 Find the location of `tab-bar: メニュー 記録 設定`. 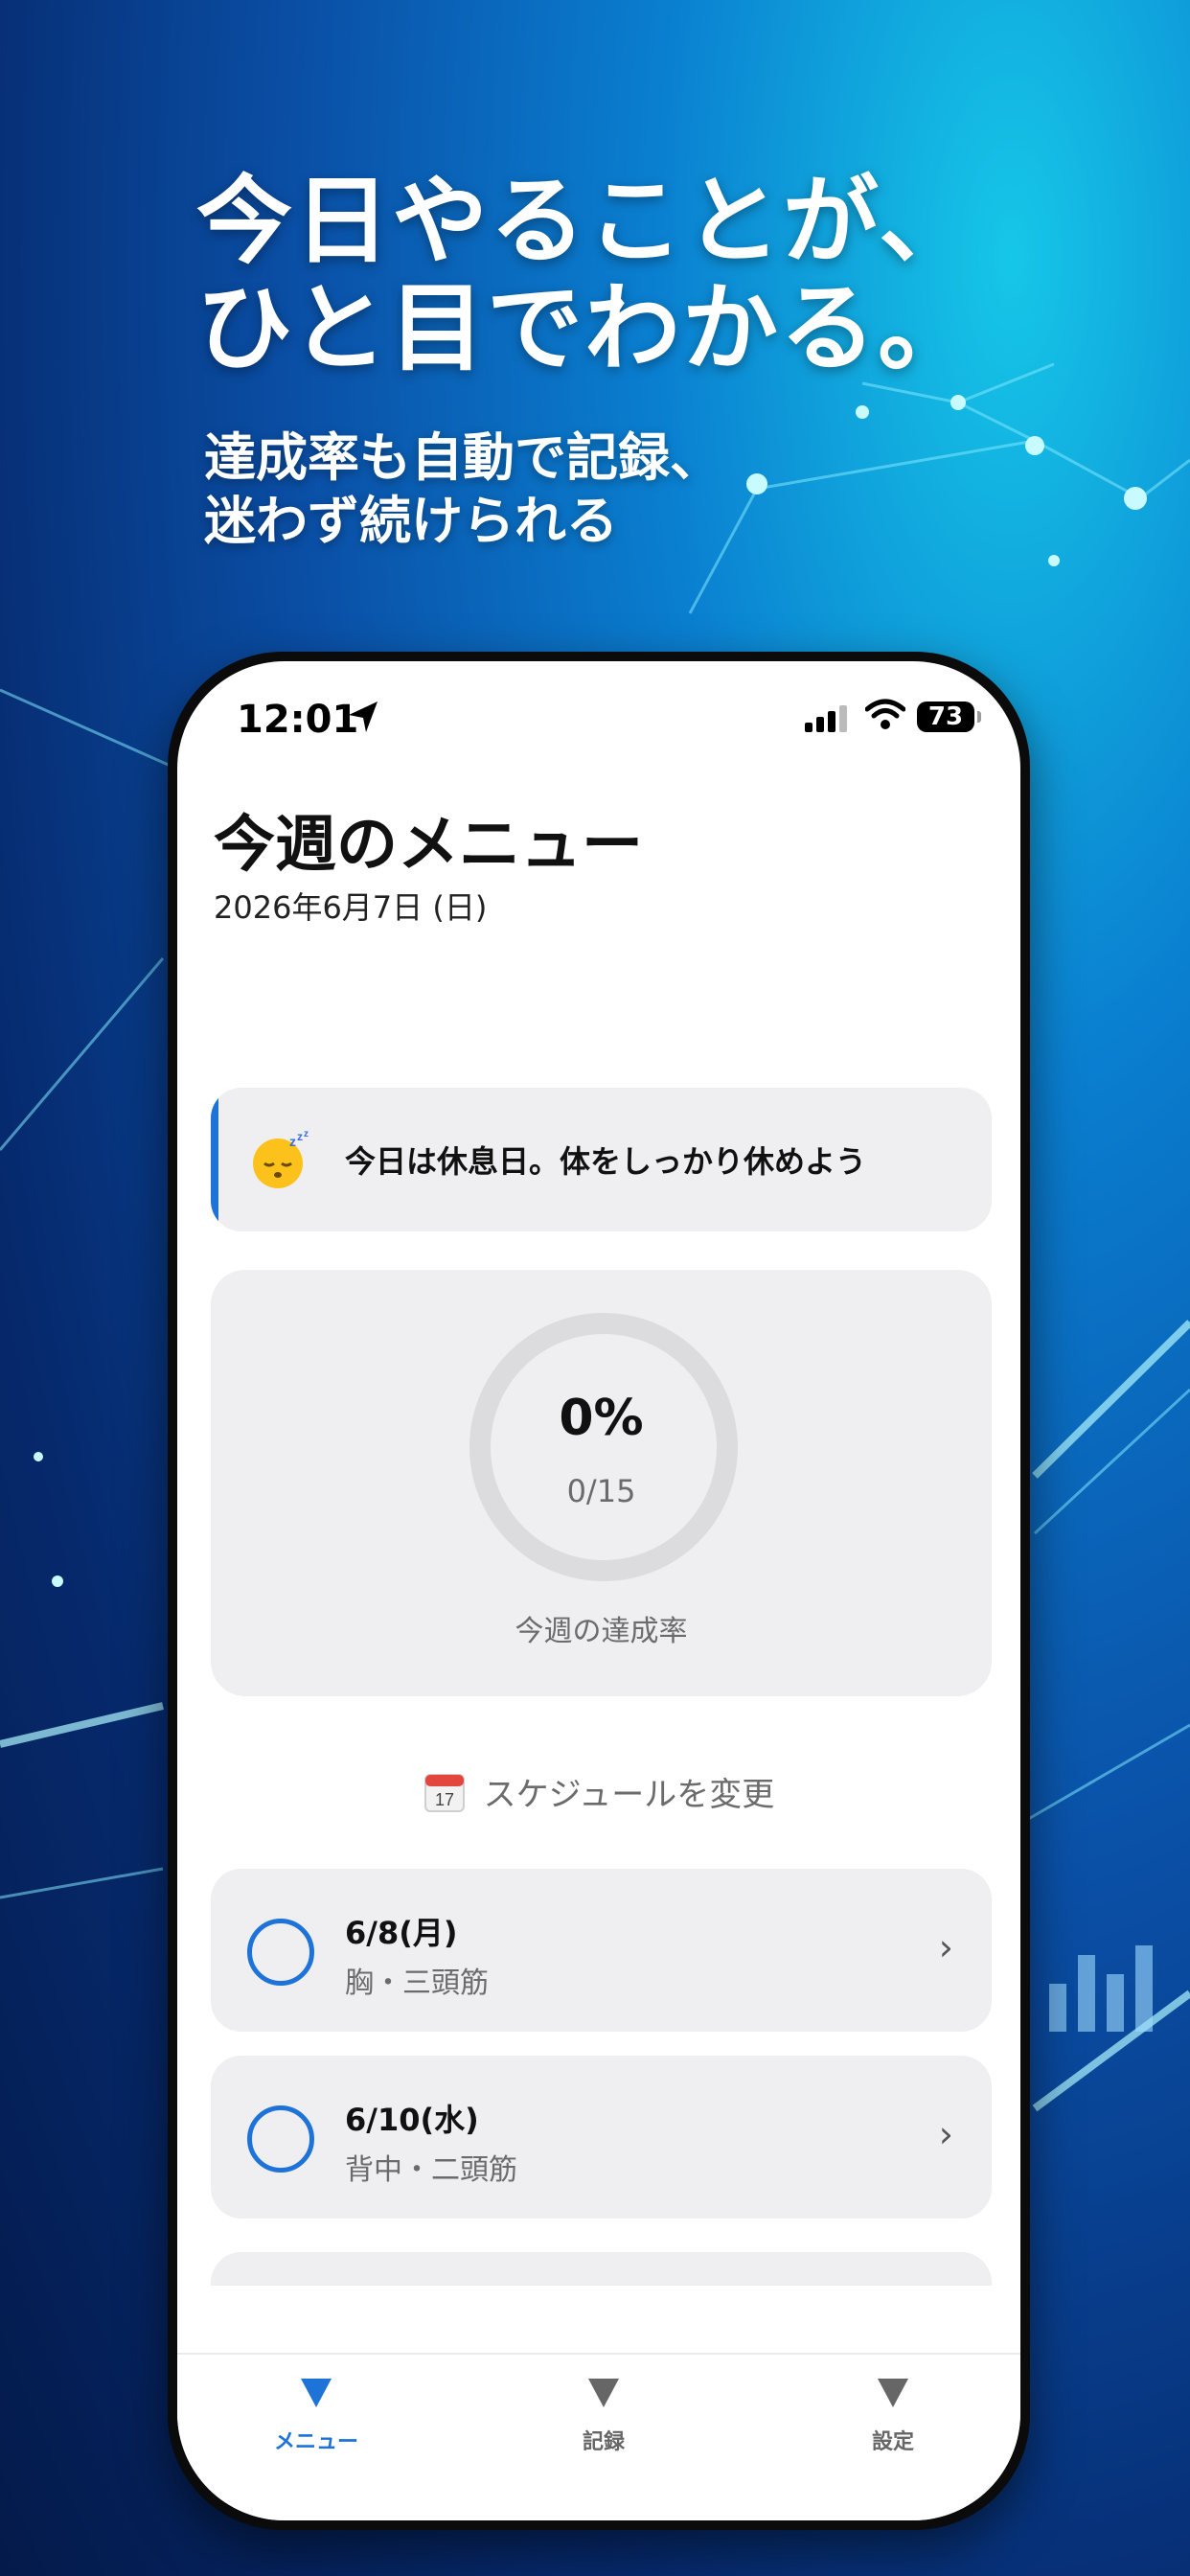

tab-bar: メニュー 記録 設定 is located at coordinates (599, 2436).